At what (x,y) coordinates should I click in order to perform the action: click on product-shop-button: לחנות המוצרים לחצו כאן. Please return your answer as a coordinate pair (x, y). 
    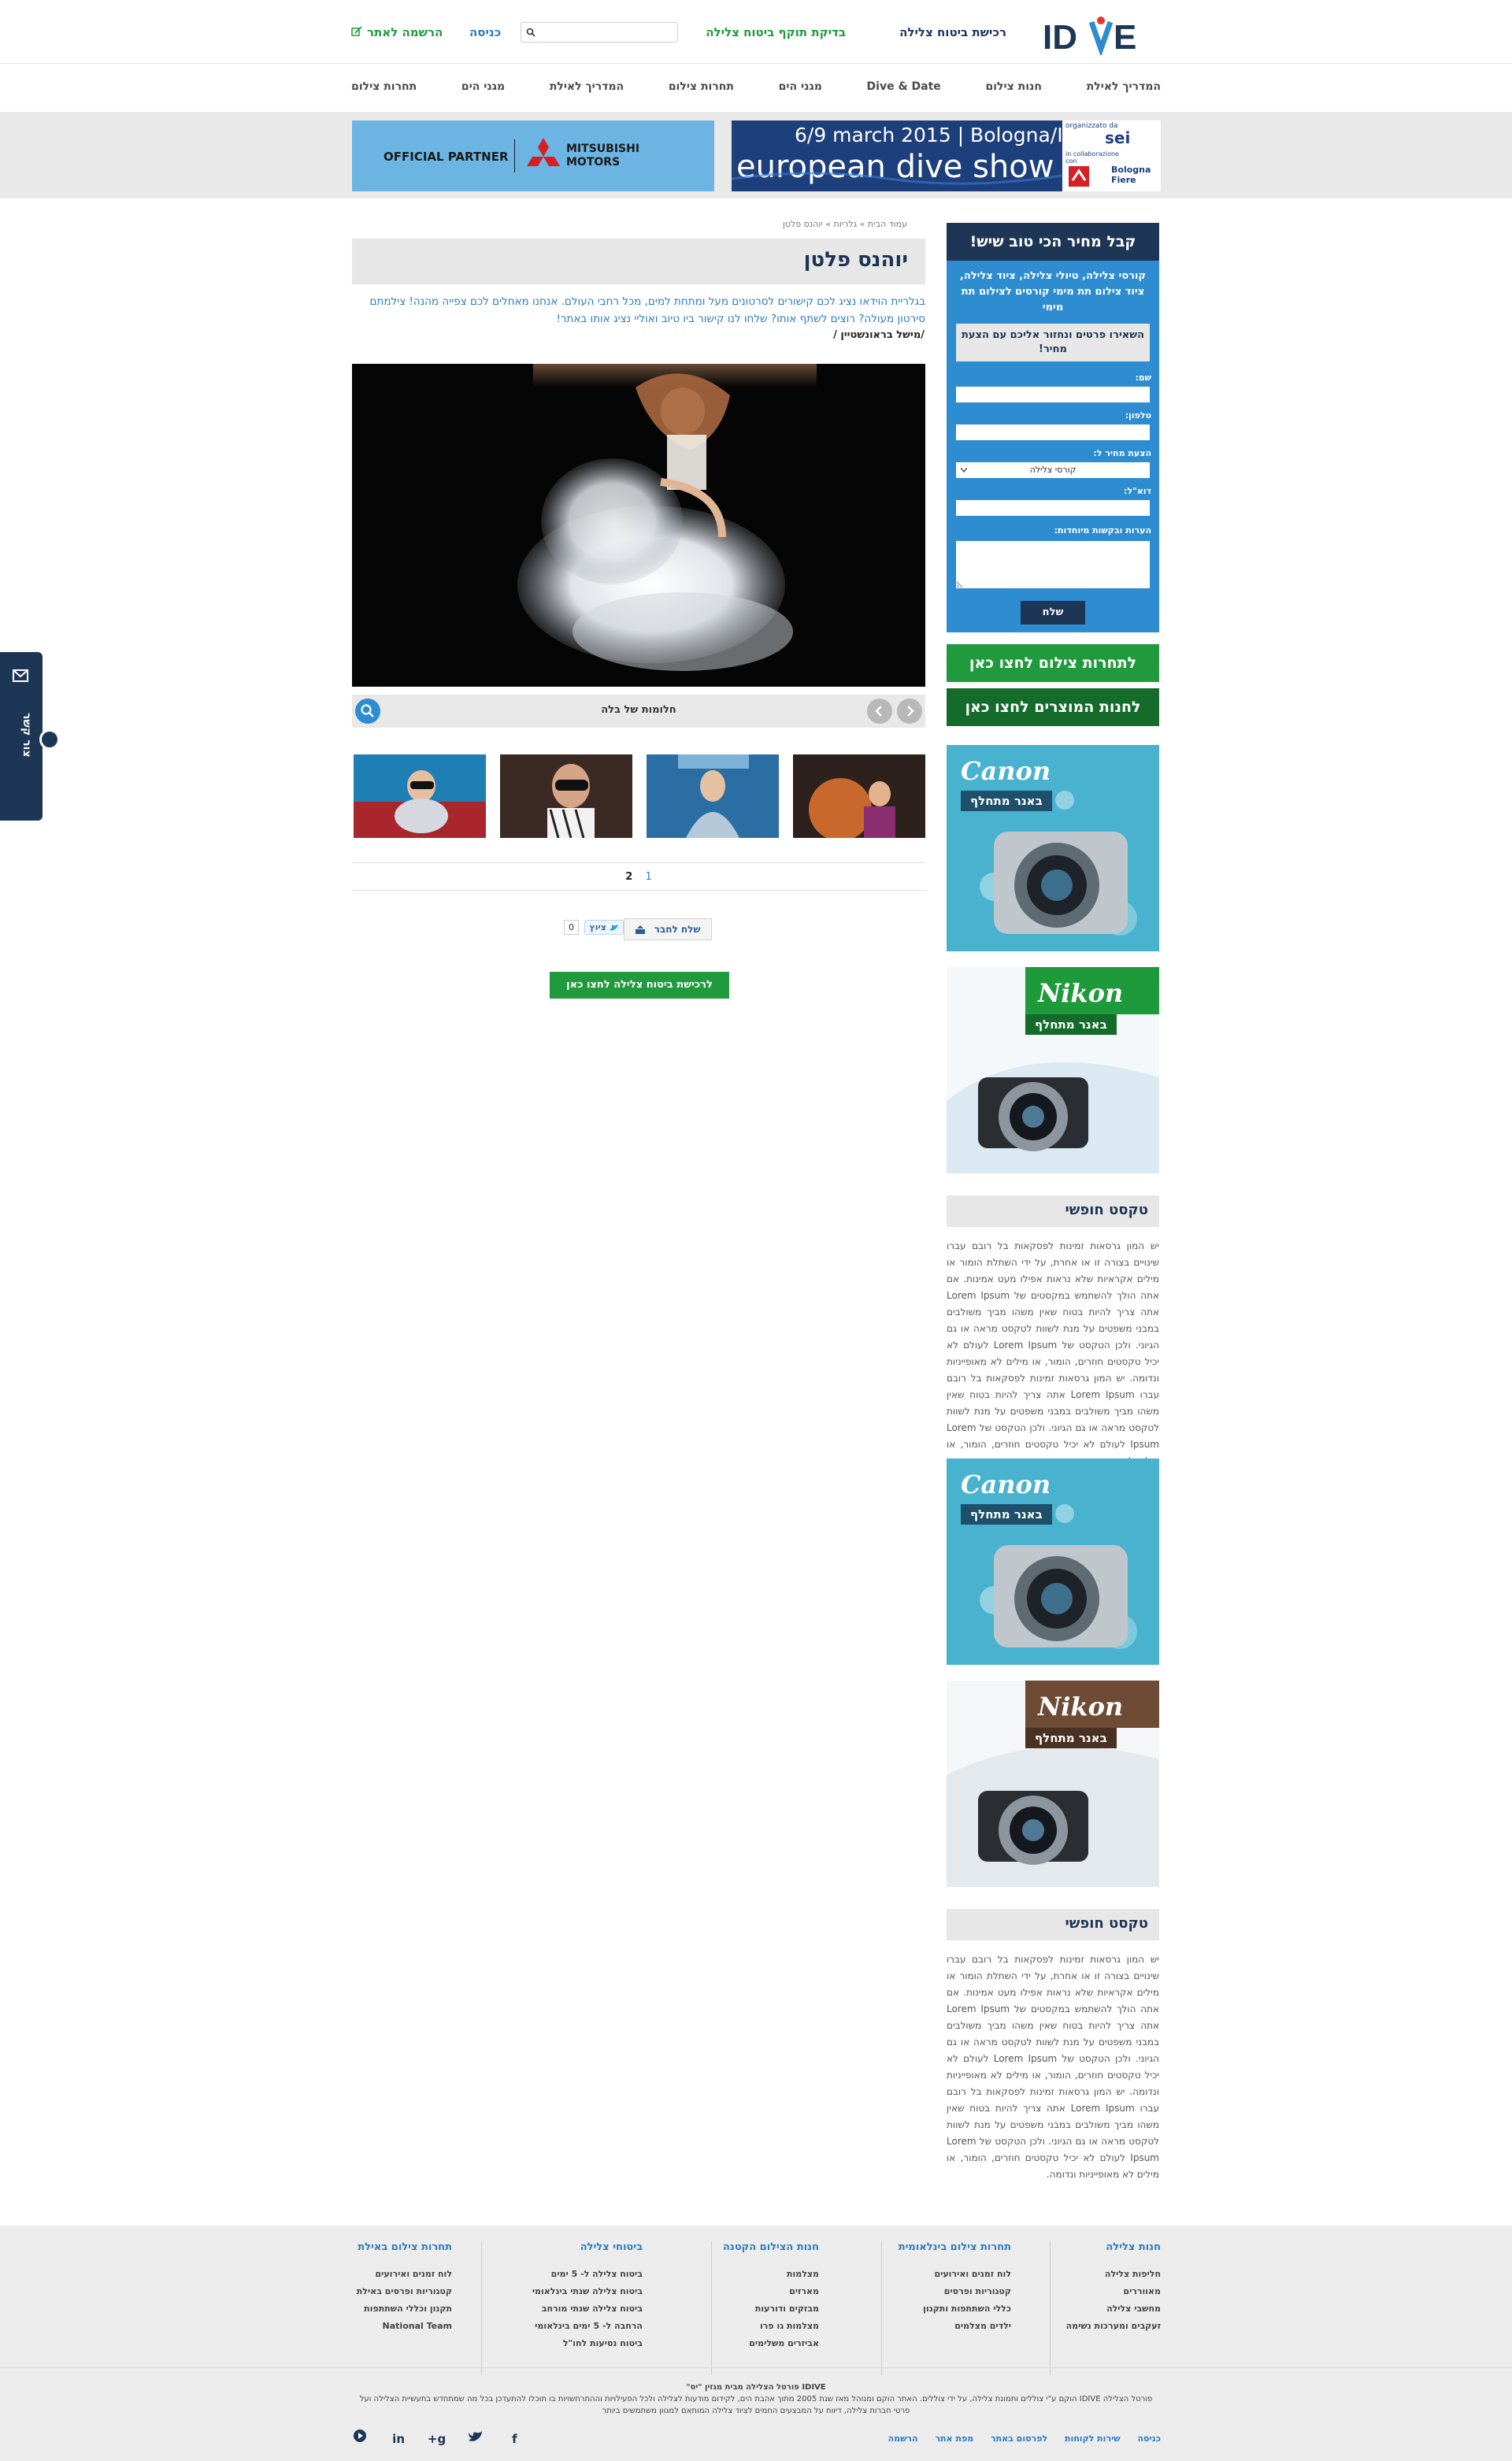
    Looking at the image, I should click on (1053, 707).